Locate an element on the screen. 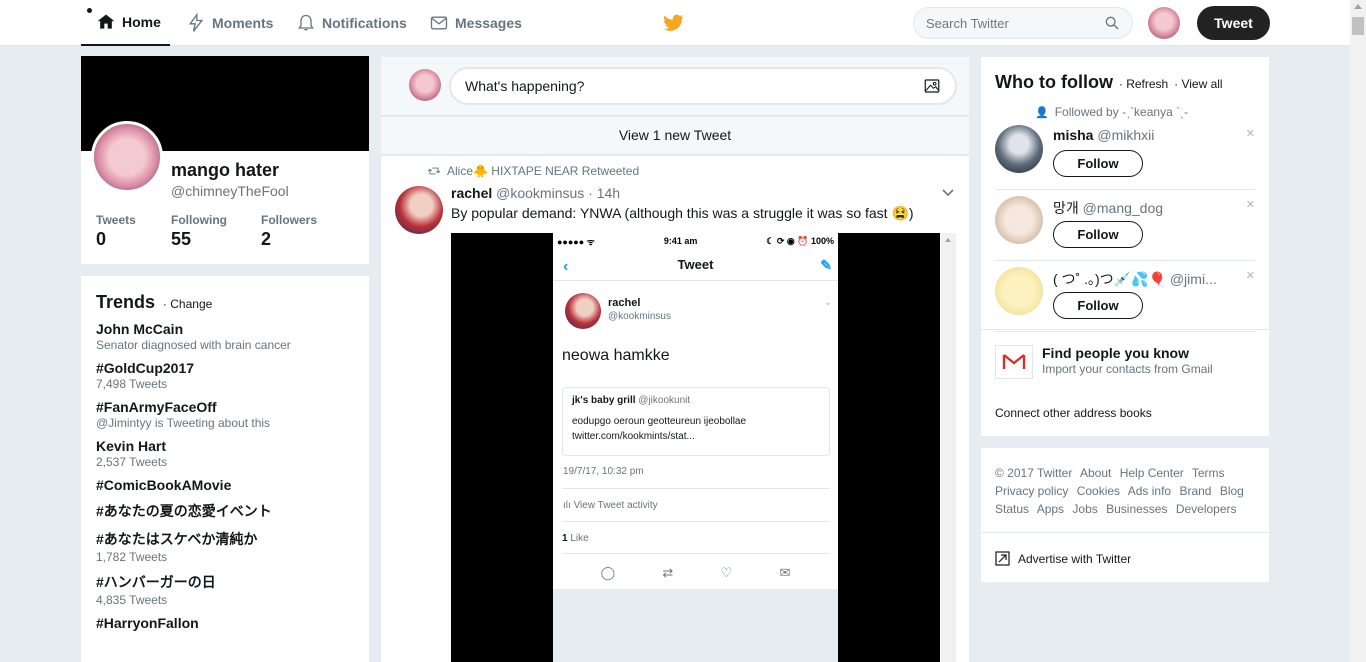 Image resolution: width=1366 pixels, height=662 pixels. page-scrollbar is located at coordinates (1358, 331).